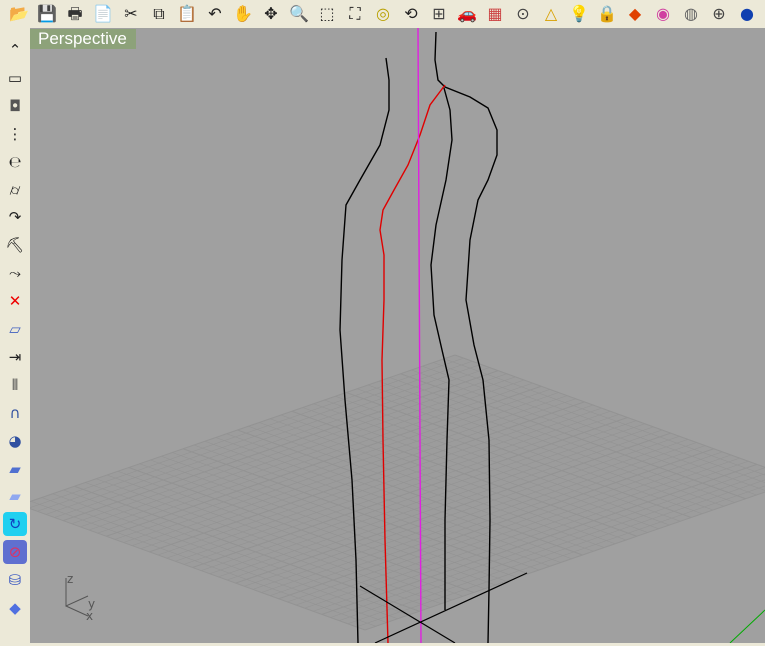  What do you see at coordinates (15, 496) in the screenshot?
I see `loft-icon: ▰` at bounding box center [15, 496].